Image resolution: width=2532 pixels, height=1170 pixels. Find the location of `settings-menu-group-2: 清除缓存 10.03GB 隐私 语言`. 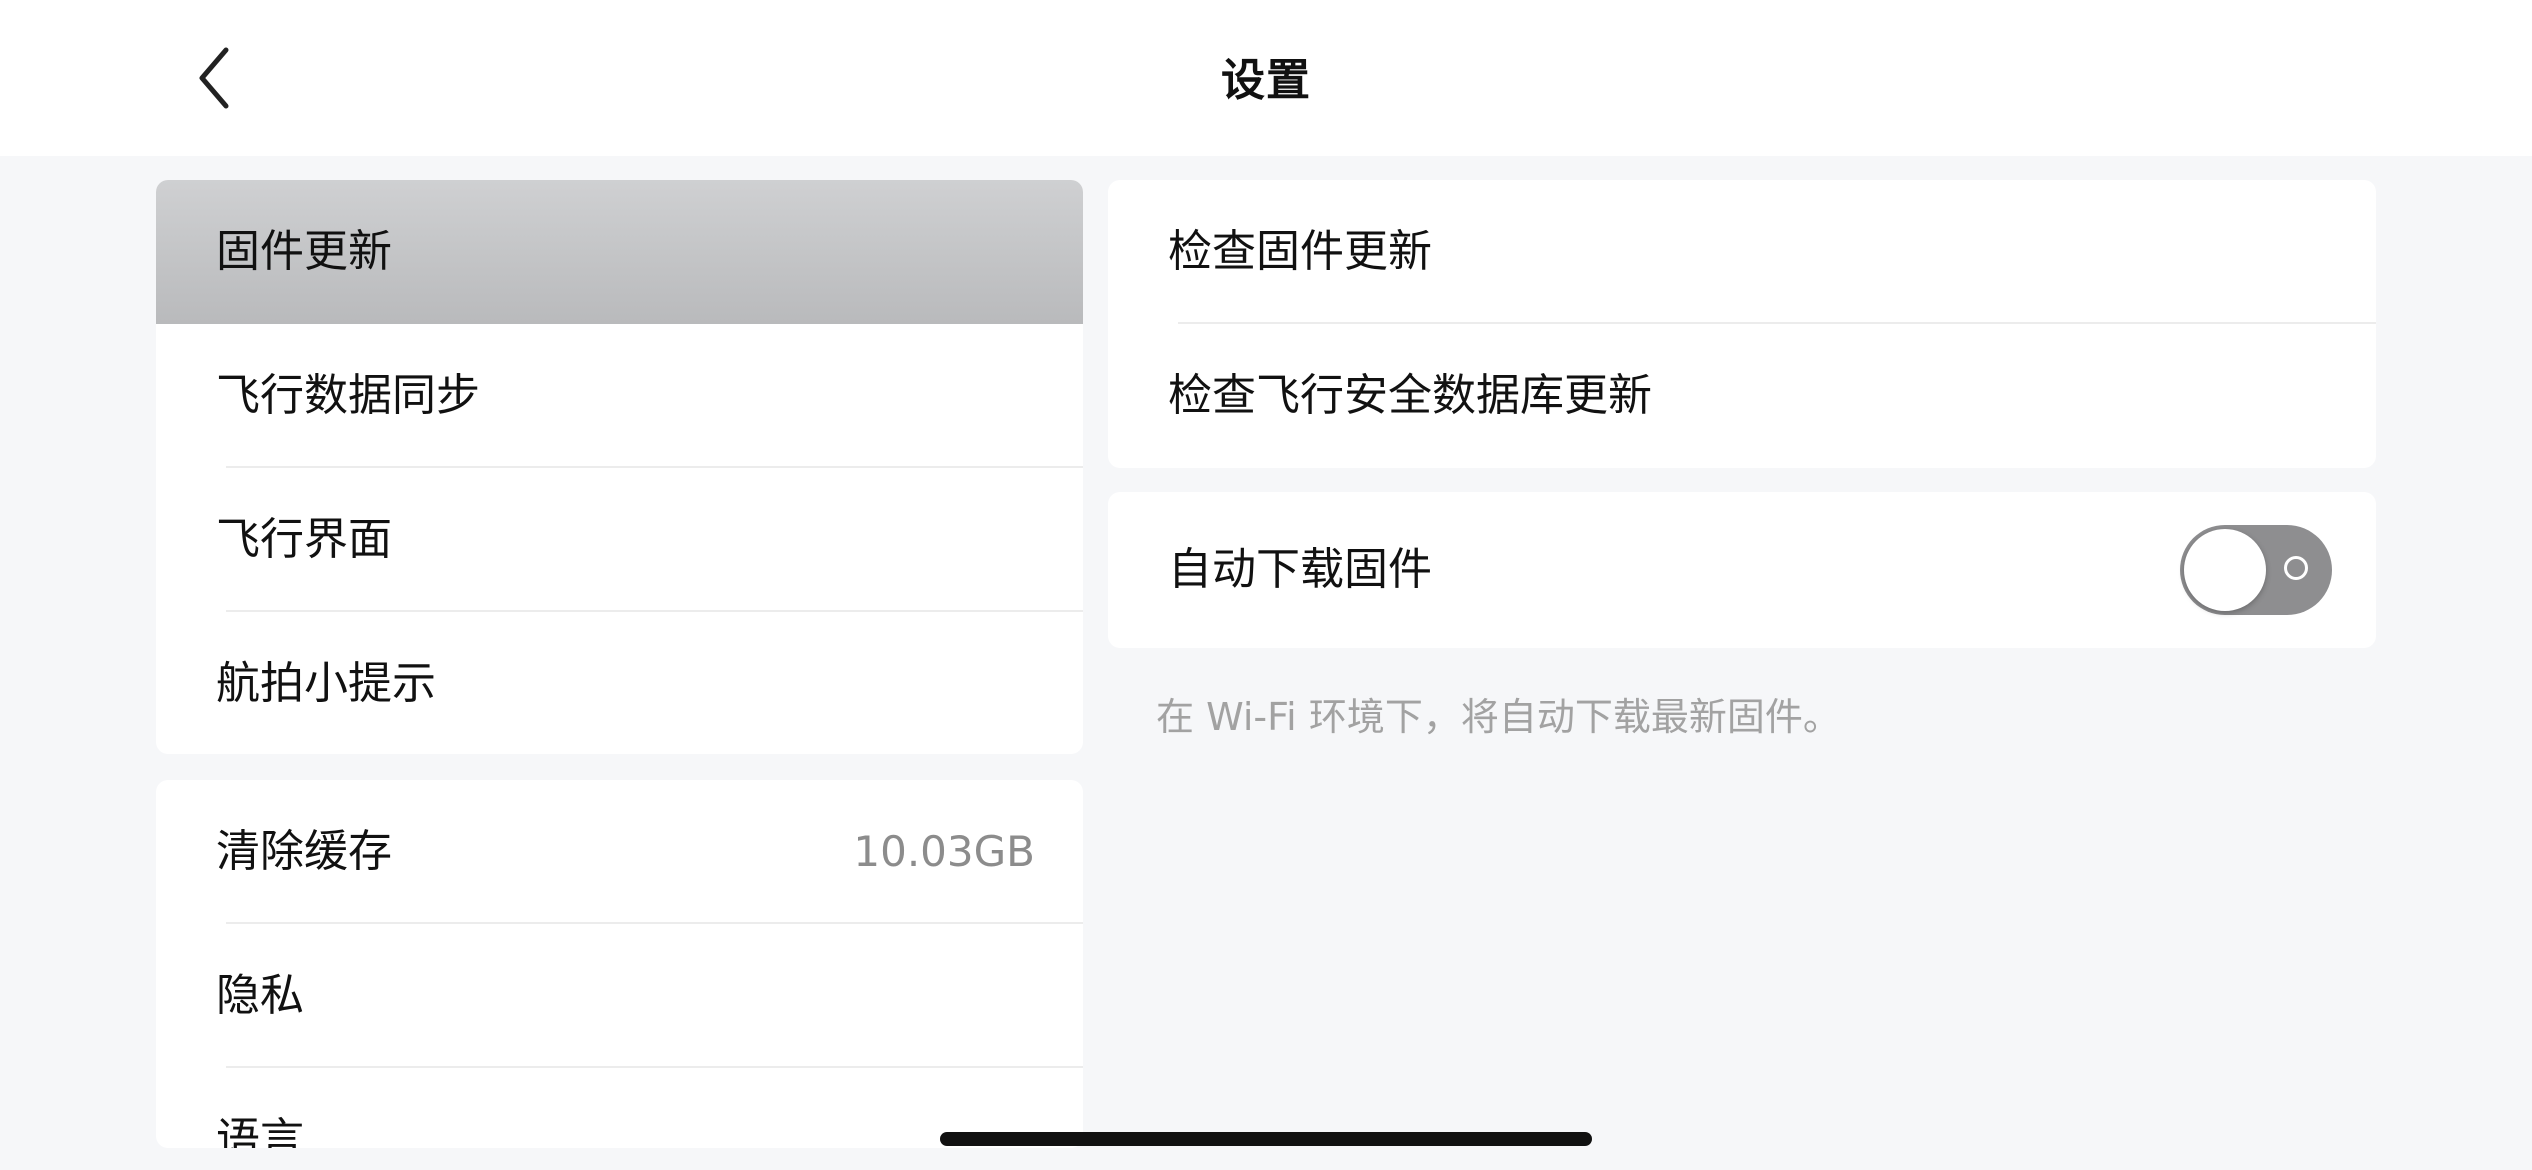

settings-menu-group-2: 清除缓存 10.03GB 隐私 语言 is located at coordinates (619, 964).